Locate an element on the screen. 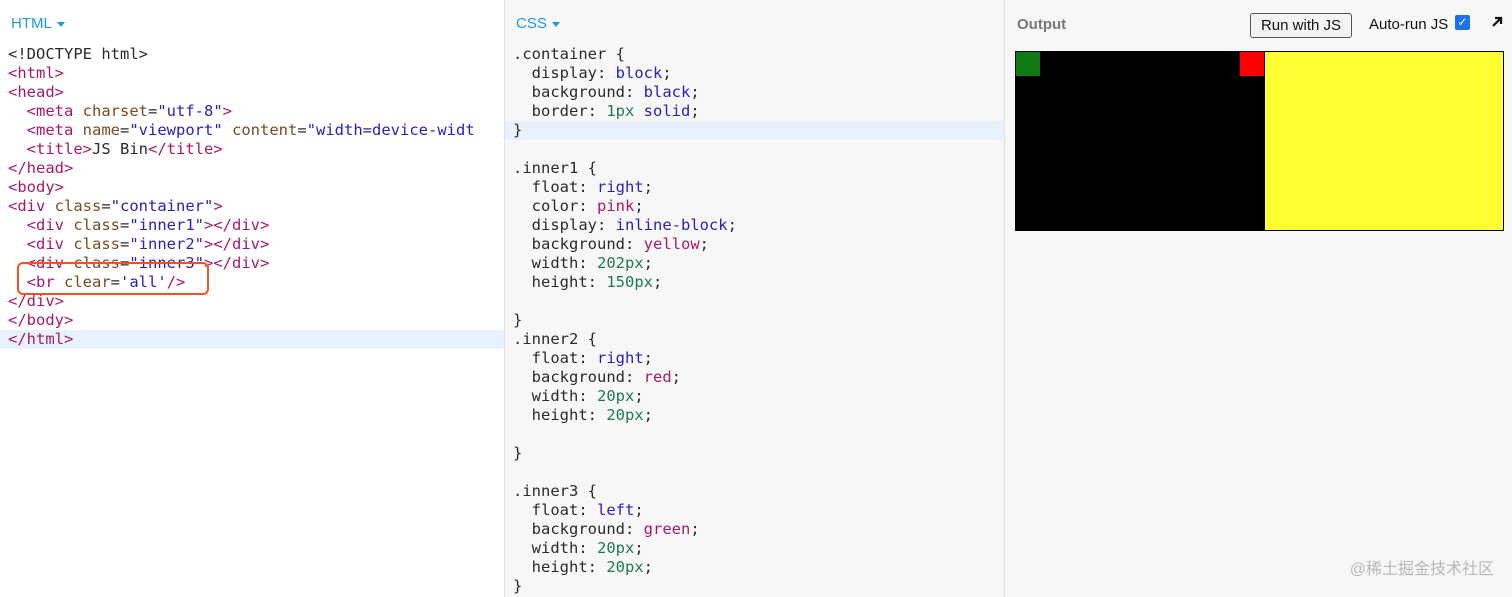  code-token: ></div> is located at coordinates (237, 225).